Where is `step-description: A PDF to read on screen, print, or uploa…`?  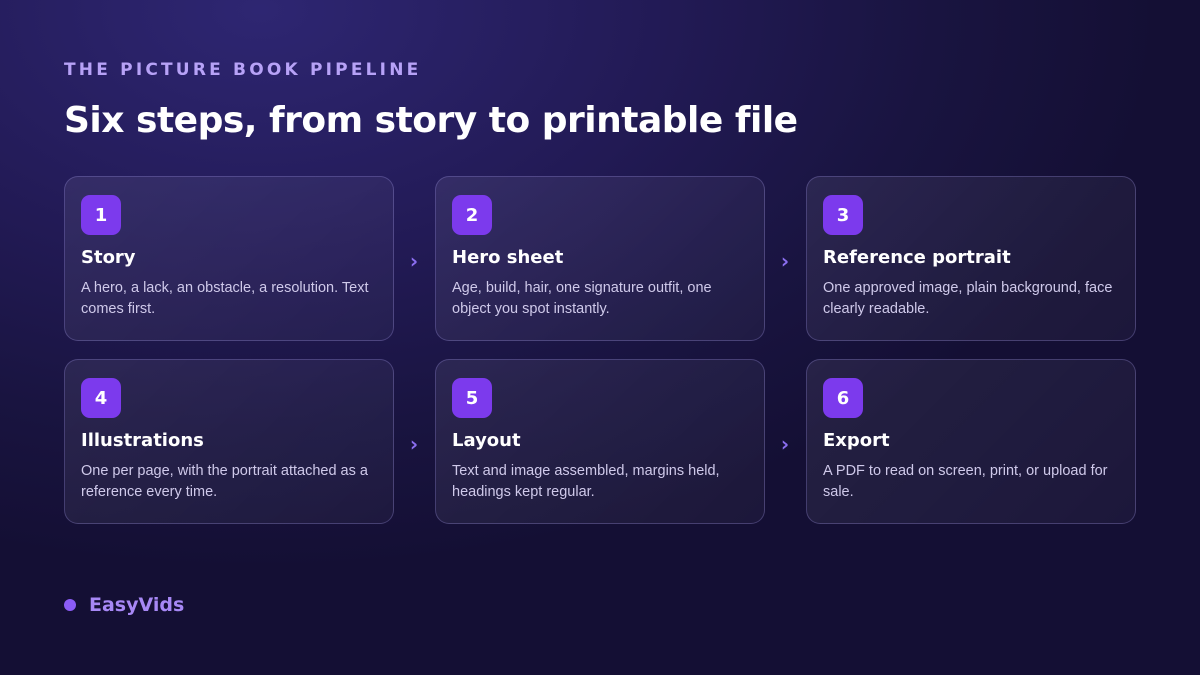 step-description: A PDF to read on screen, print, or uploa… is located at coordinates (965, 481).